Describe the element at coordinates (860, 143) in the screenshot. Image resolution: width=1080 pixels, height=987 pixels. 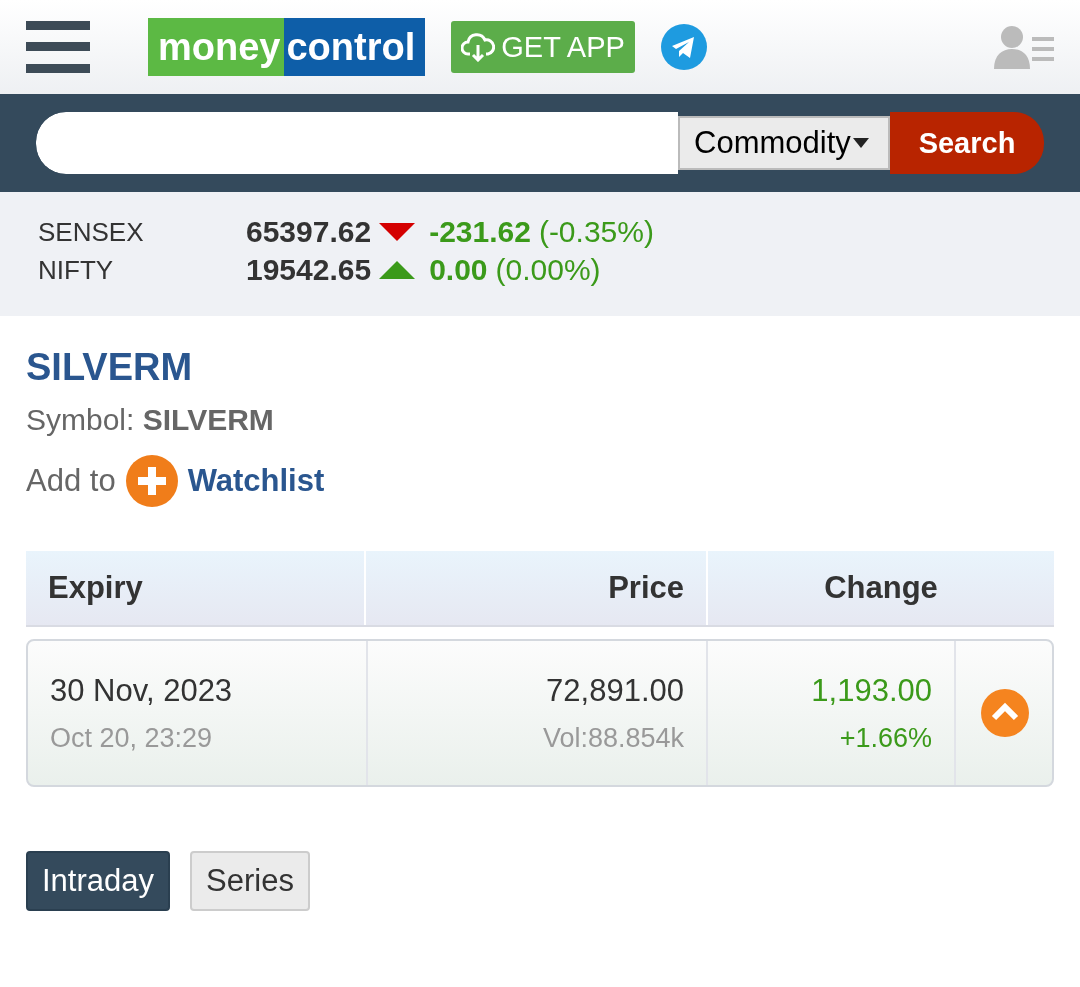
I see `caret-icon` at that location.